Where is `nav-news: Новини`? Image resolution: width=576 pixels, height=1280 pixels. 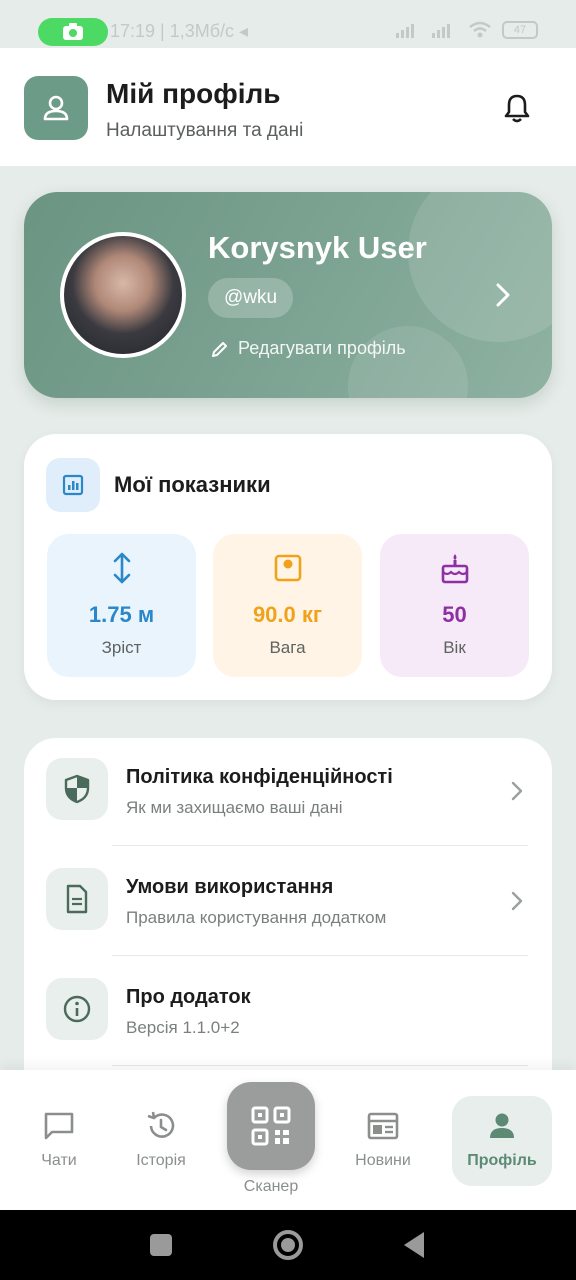
nav-news: Новини is located at coordinates (383, 1141).